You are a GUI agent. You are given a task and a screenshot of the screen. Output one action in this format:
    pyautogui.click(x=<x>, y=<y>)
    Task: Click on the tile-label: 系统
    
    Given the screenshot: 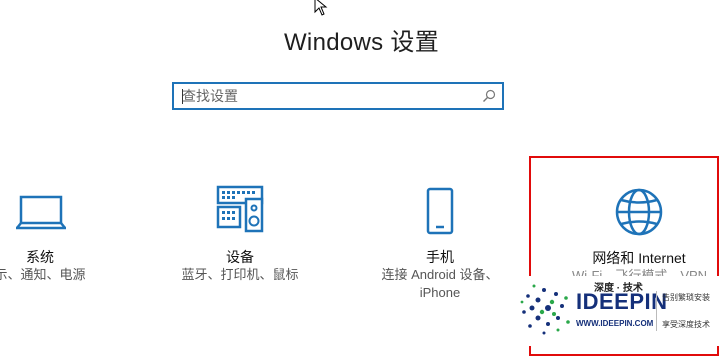 What is the action you would take?
    pyautogui.click(x=40, y=257)
    